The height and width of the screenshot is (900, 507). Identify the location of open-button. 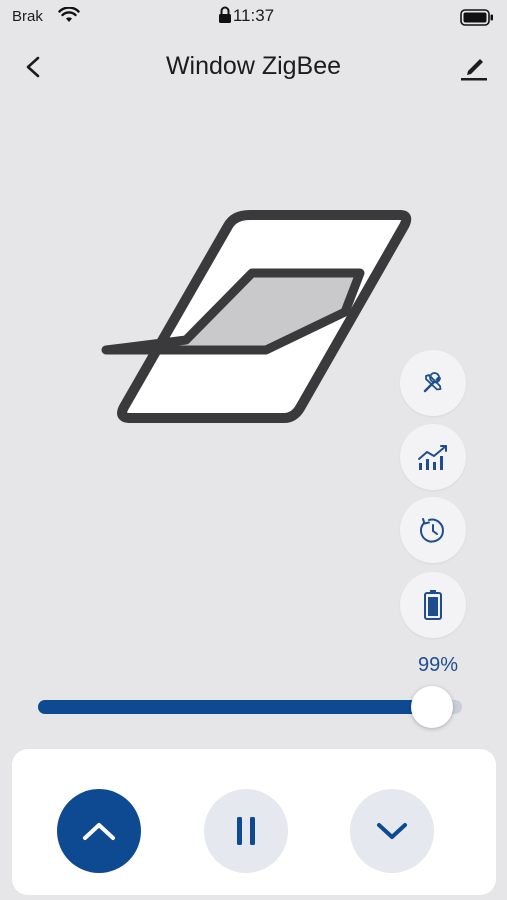
(99, 831).